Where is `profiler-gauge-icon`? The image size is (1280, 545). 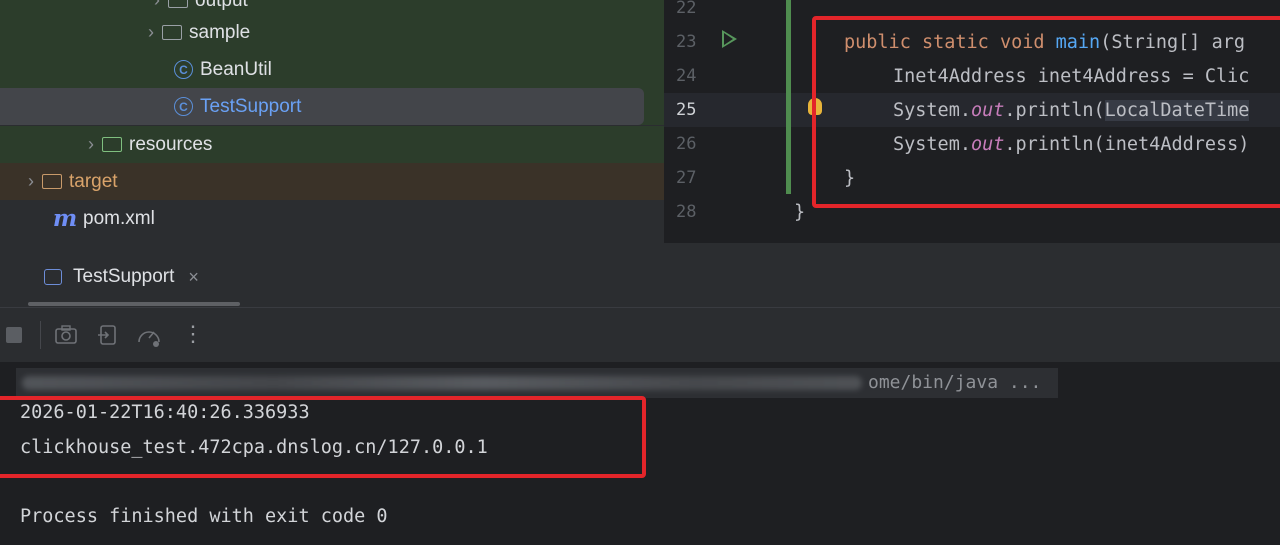 profiler-gauge-icon is located at coordinates (149, 336).